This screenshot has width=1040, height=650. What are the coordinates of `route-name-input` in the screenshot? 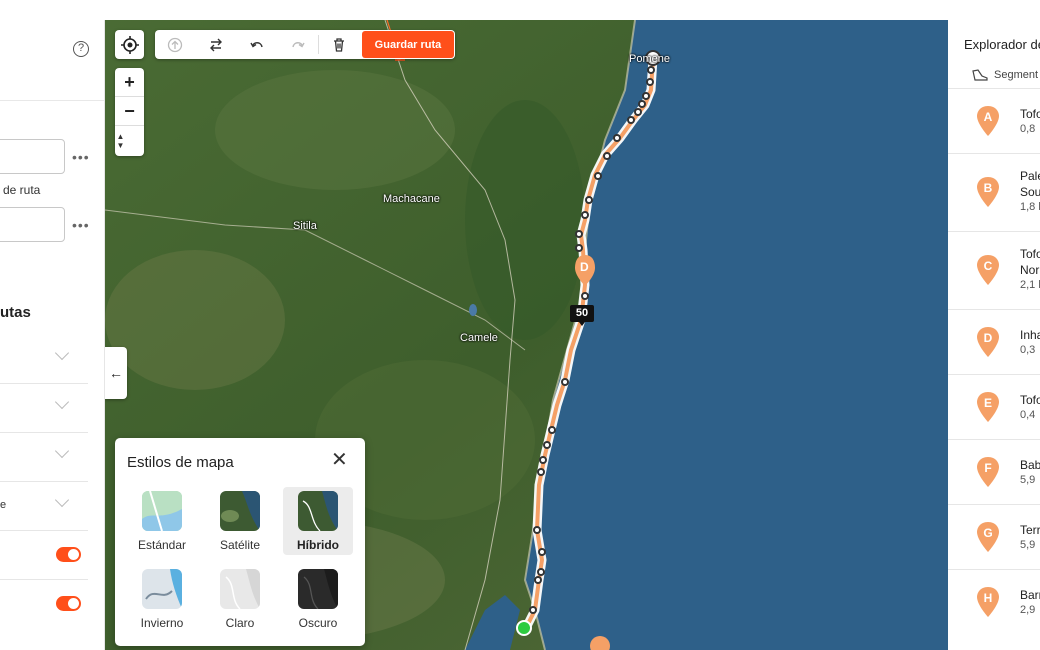 It's located at (32, 156).